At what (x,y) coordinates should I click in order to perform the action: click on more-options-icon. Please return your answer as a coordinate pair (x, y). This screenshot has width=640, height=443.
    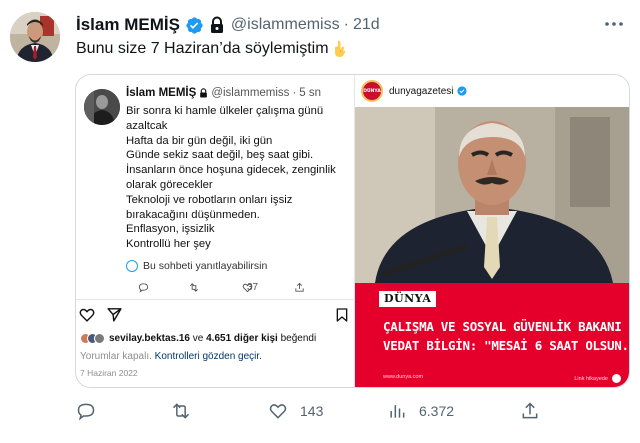
    Looking at the image, I should click on (614, 24).